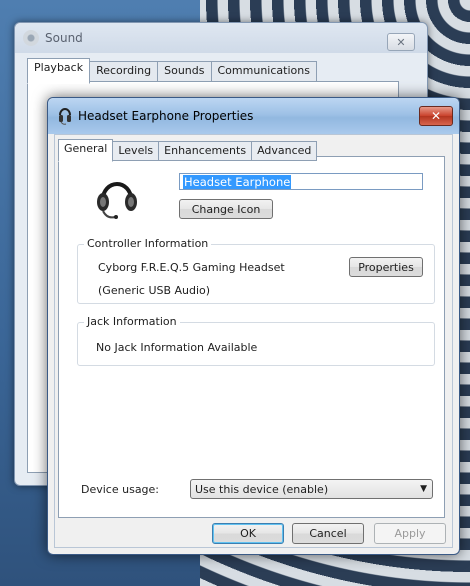 This screenshot has width=470, height=586. Describe the element at coordinates (263, 72) in the screenshot. I see `tab-communications: Communications` at that location.